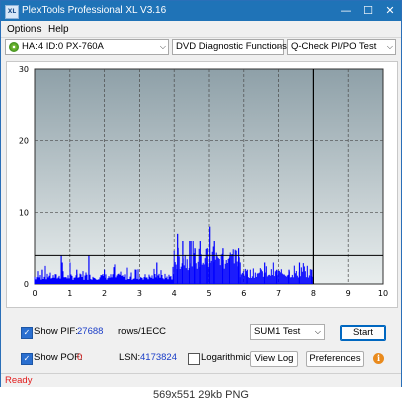 Image resolution: width=402 pixels, height=404 pixels. Describe the element at coordinates (24, 141) in the screenshot. I see `y-tick-label: 20` at that location.